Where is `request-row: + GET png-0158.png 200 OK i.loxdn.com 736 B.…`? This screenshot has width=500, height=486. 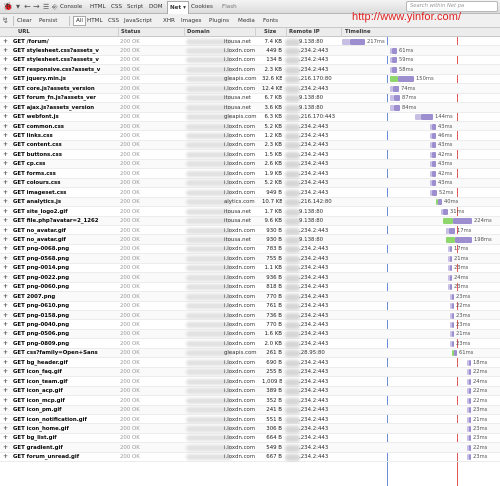 request-row: + GET png-0158.png 200 OK i.loxdn.com 736 B.… is located at coordinates (250, 316).